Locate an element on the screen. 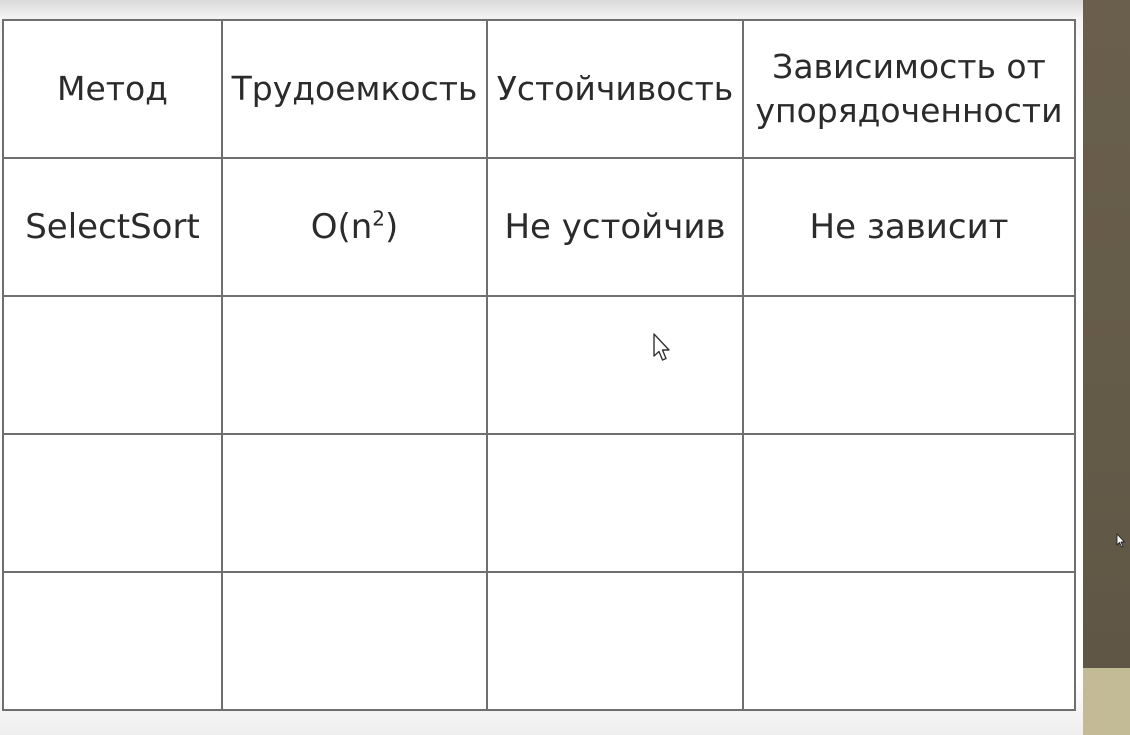 The height and width of the screenshot is (735, 1130). header-order-dependency: Зависимость от упорядоченности is located at coordinates (909, 89).